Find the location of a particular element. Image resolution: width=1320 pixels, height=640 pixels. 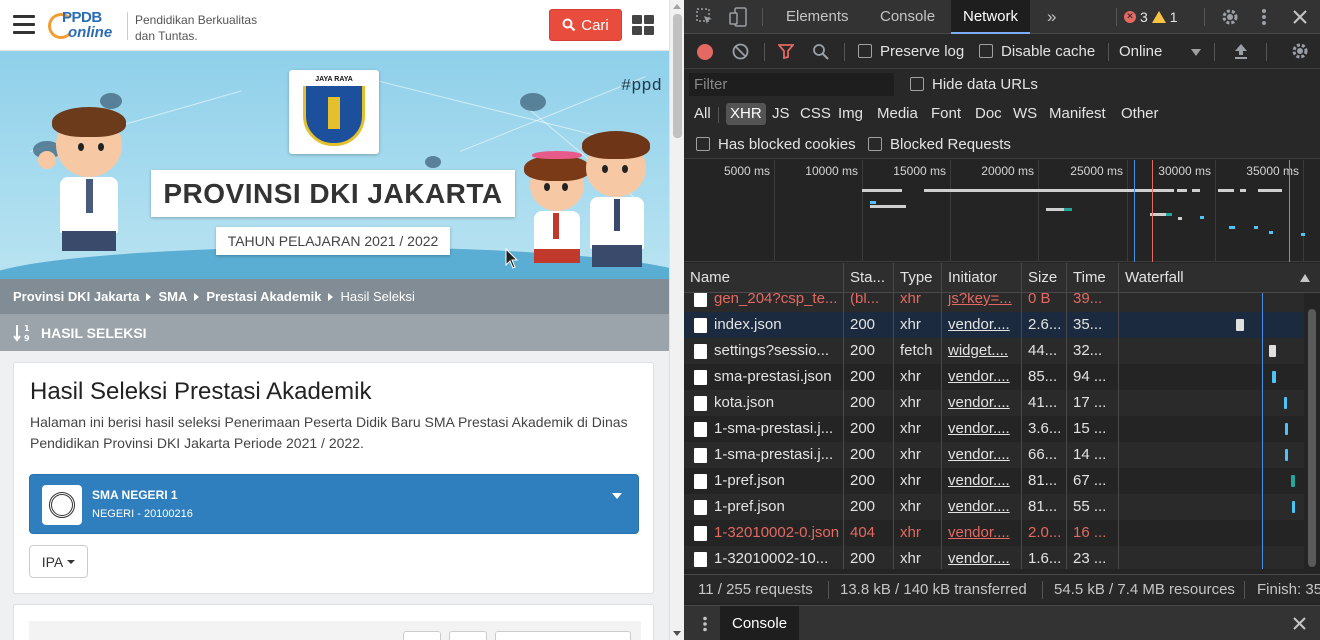

hide-data-urls-checkbox is located at coordinates (917, 84).